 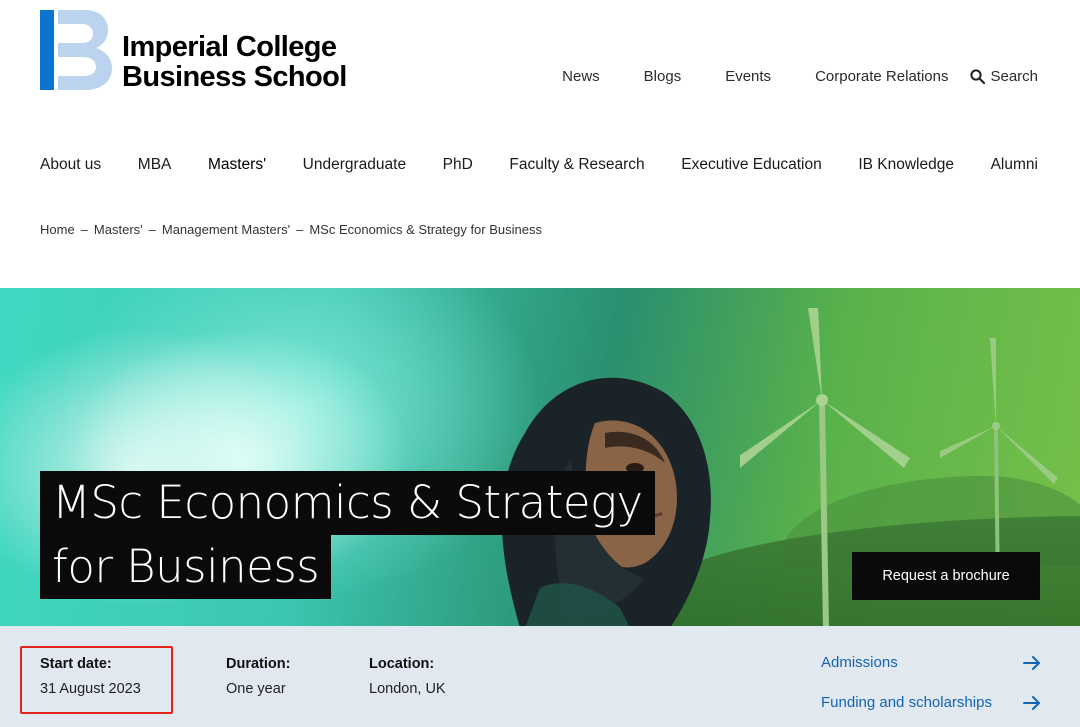 I want to click on funding-scholarships-link: Funding and scholarships, so click(x=931, y=702).